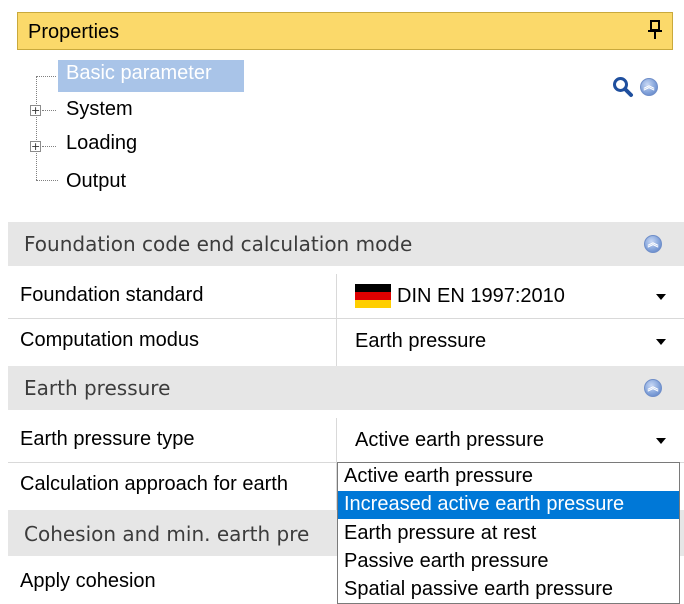  What do you see at coordinates (154, 484) in the screenshot?
I see `property-label: Calculation approach for earth` at bounding box center [154, 484].